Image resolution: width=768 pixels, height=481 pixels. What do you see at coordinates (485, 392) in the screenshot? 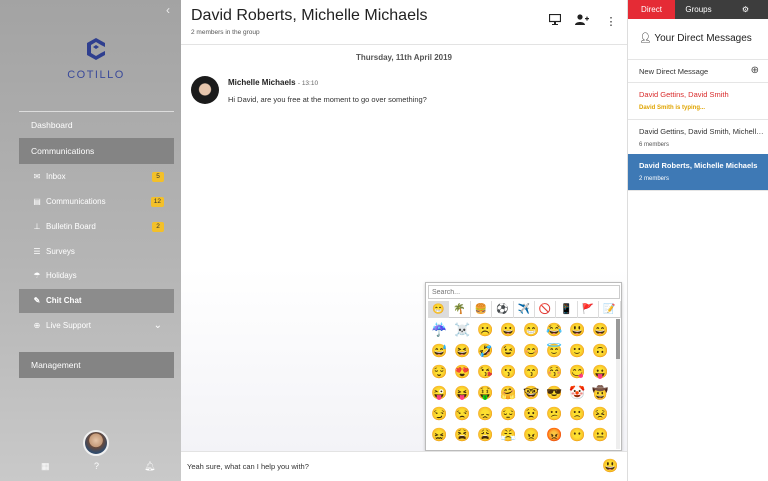
I see `emoji-option: 🤑` at bounding box center [485, 392].